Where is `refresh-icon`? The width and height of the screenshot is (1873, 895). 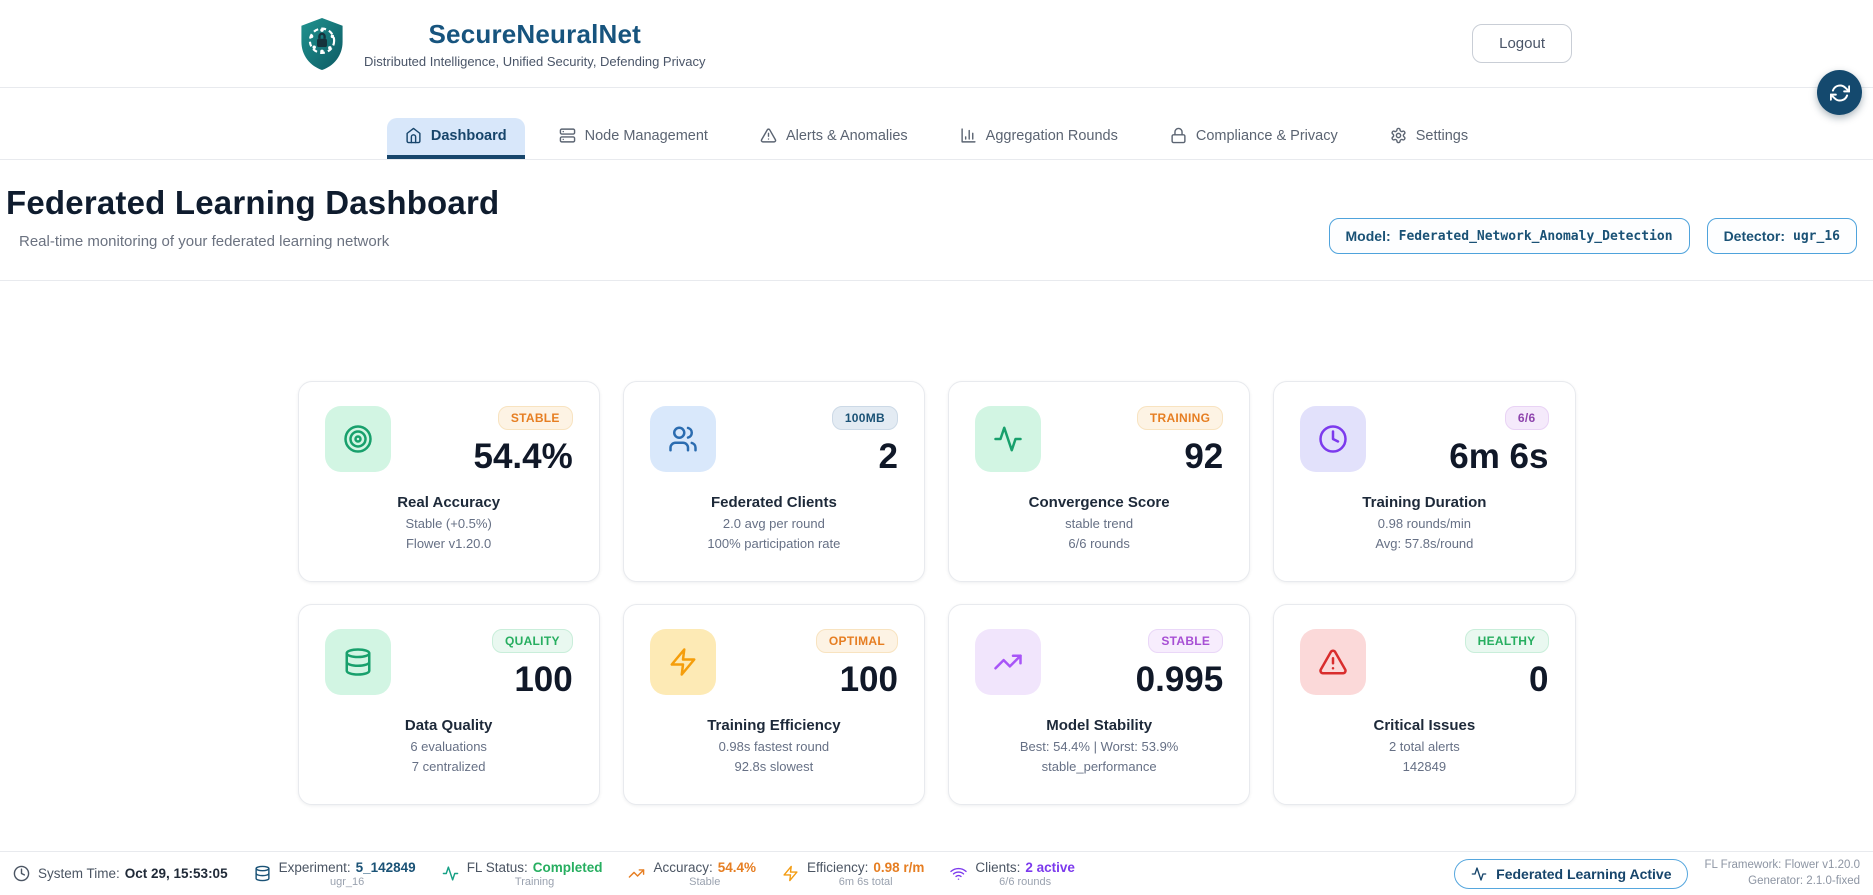 refresh-icon is located at coordinates (1839, 93).